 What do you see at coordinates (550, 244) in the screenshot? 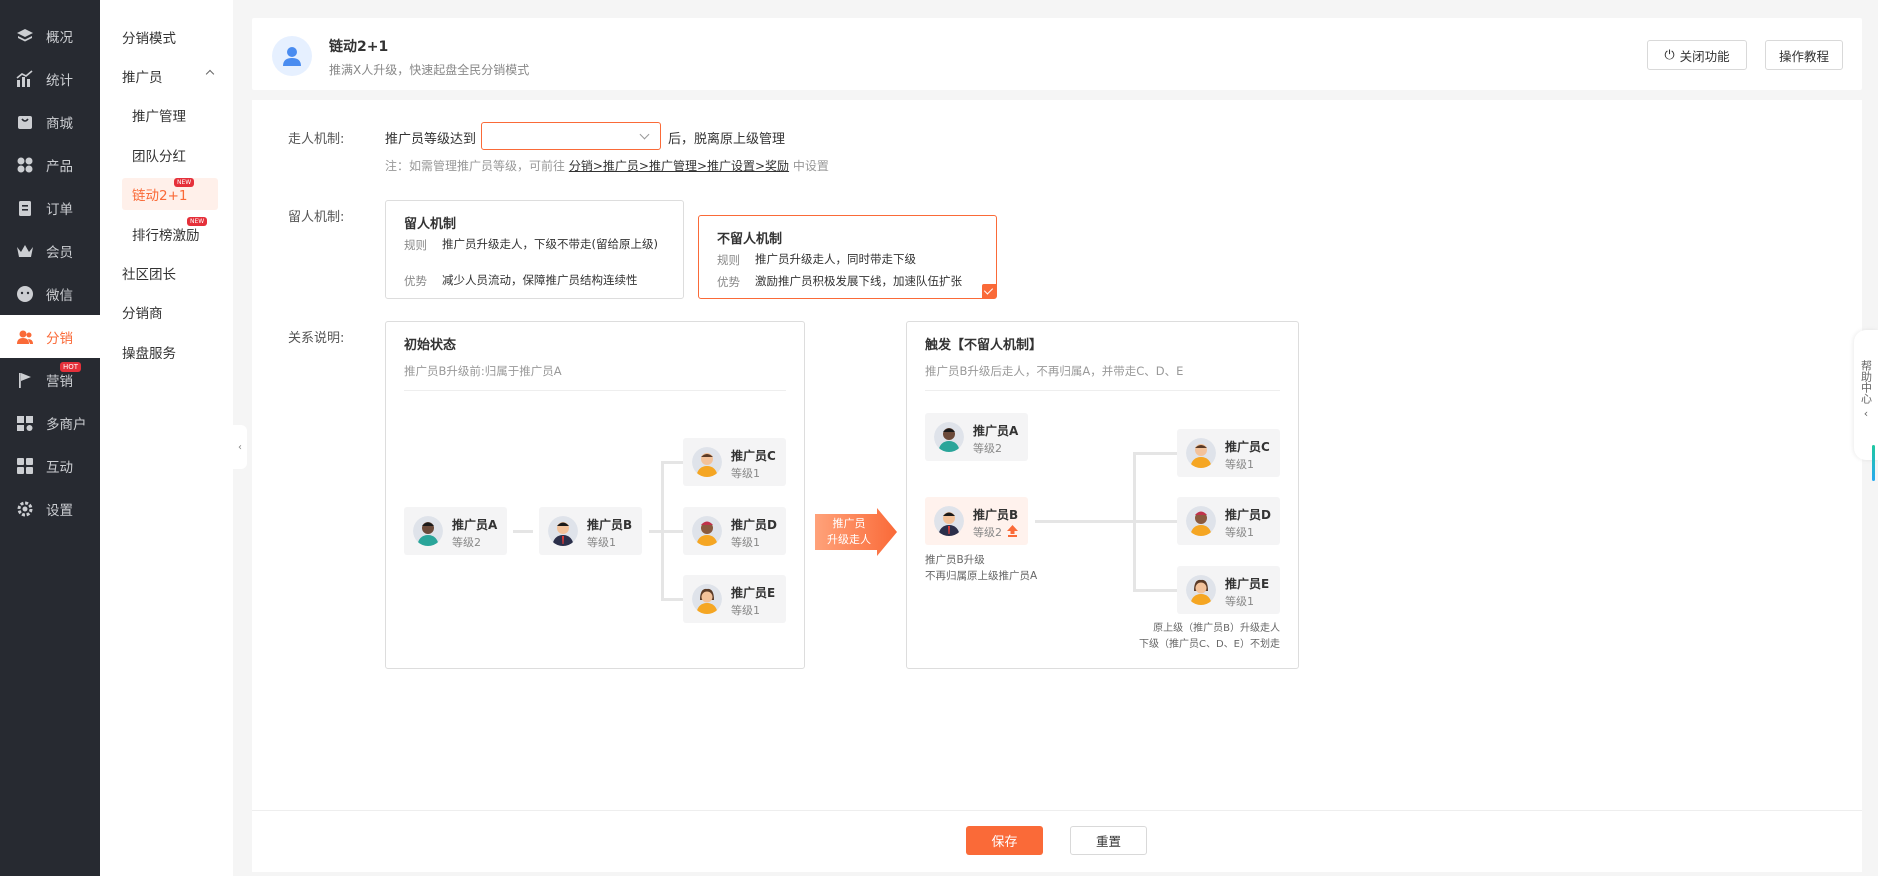
I see `rule-value: 推广员升级走人，下级不带走(留给原上级)` at bounding box center [550, 244].